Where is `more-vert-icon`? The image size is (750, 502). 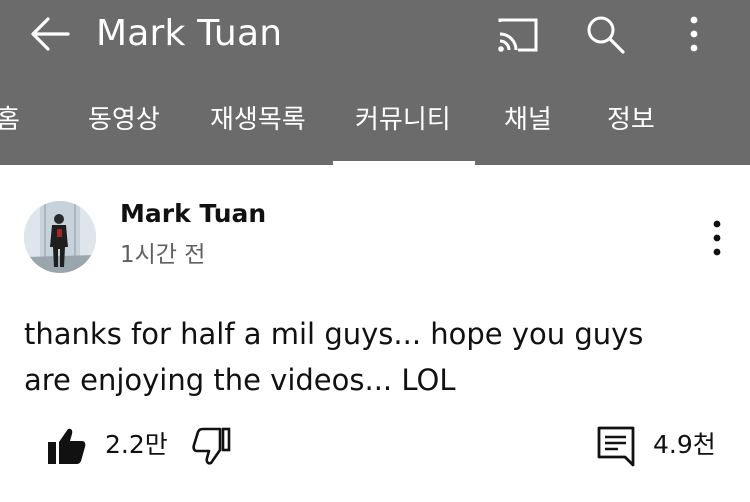
more-vert-icon is located at coordinates (694, 35).